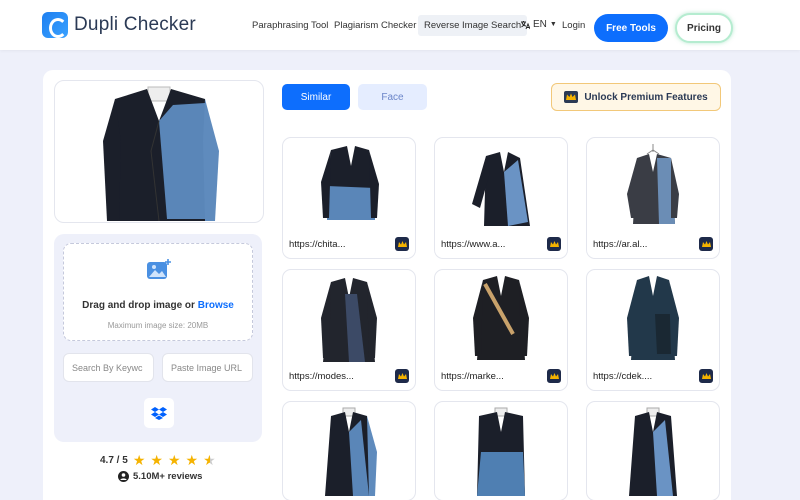 The width and height of the screenshot is (800, 500). I want to click on brand-name: Dupli Checker, so click(135, 24).